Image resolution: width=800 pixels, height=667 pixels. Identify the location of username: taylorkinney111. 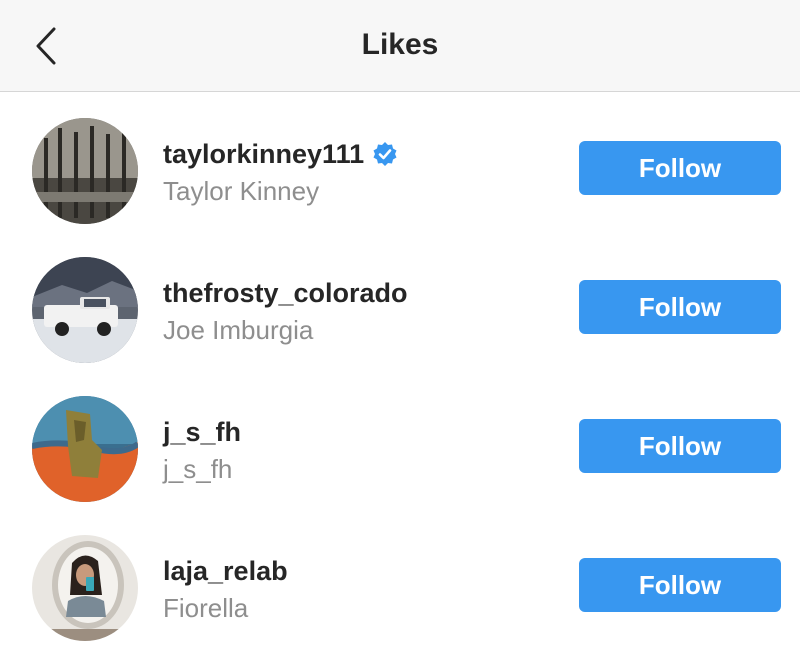
(264, 153).